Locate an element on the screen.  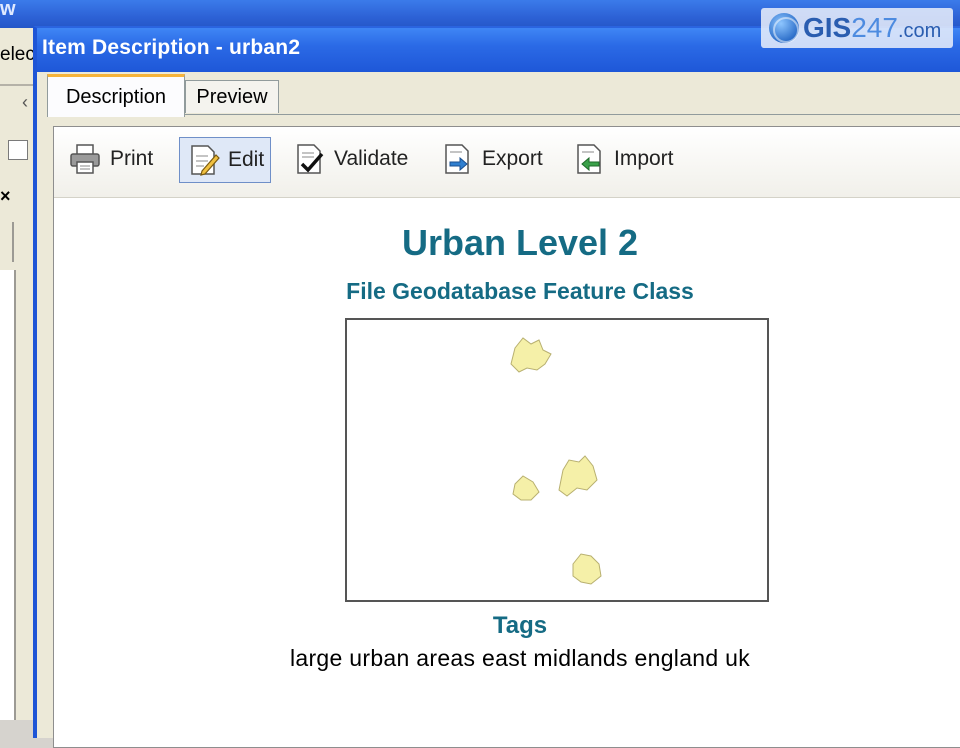
thumbnail-map is located at coordinates (556, 461).